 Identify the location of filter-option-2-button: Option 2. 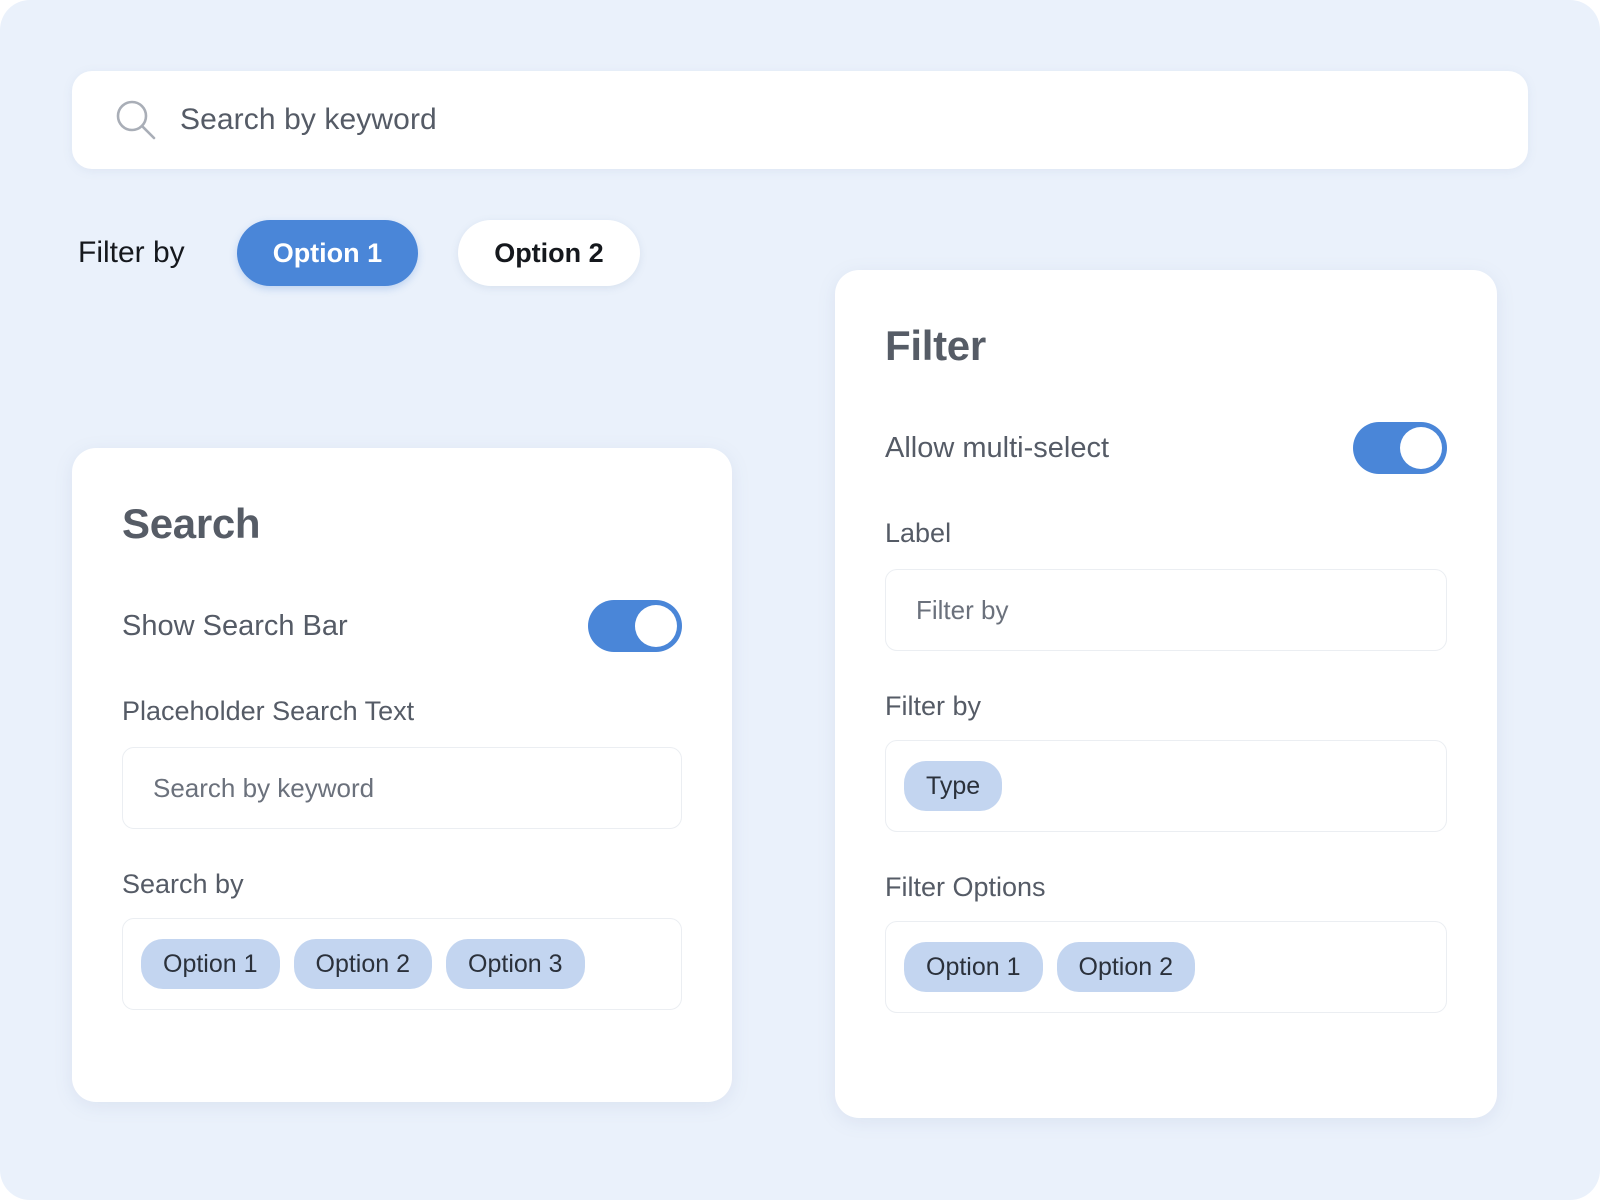
(549, 253).